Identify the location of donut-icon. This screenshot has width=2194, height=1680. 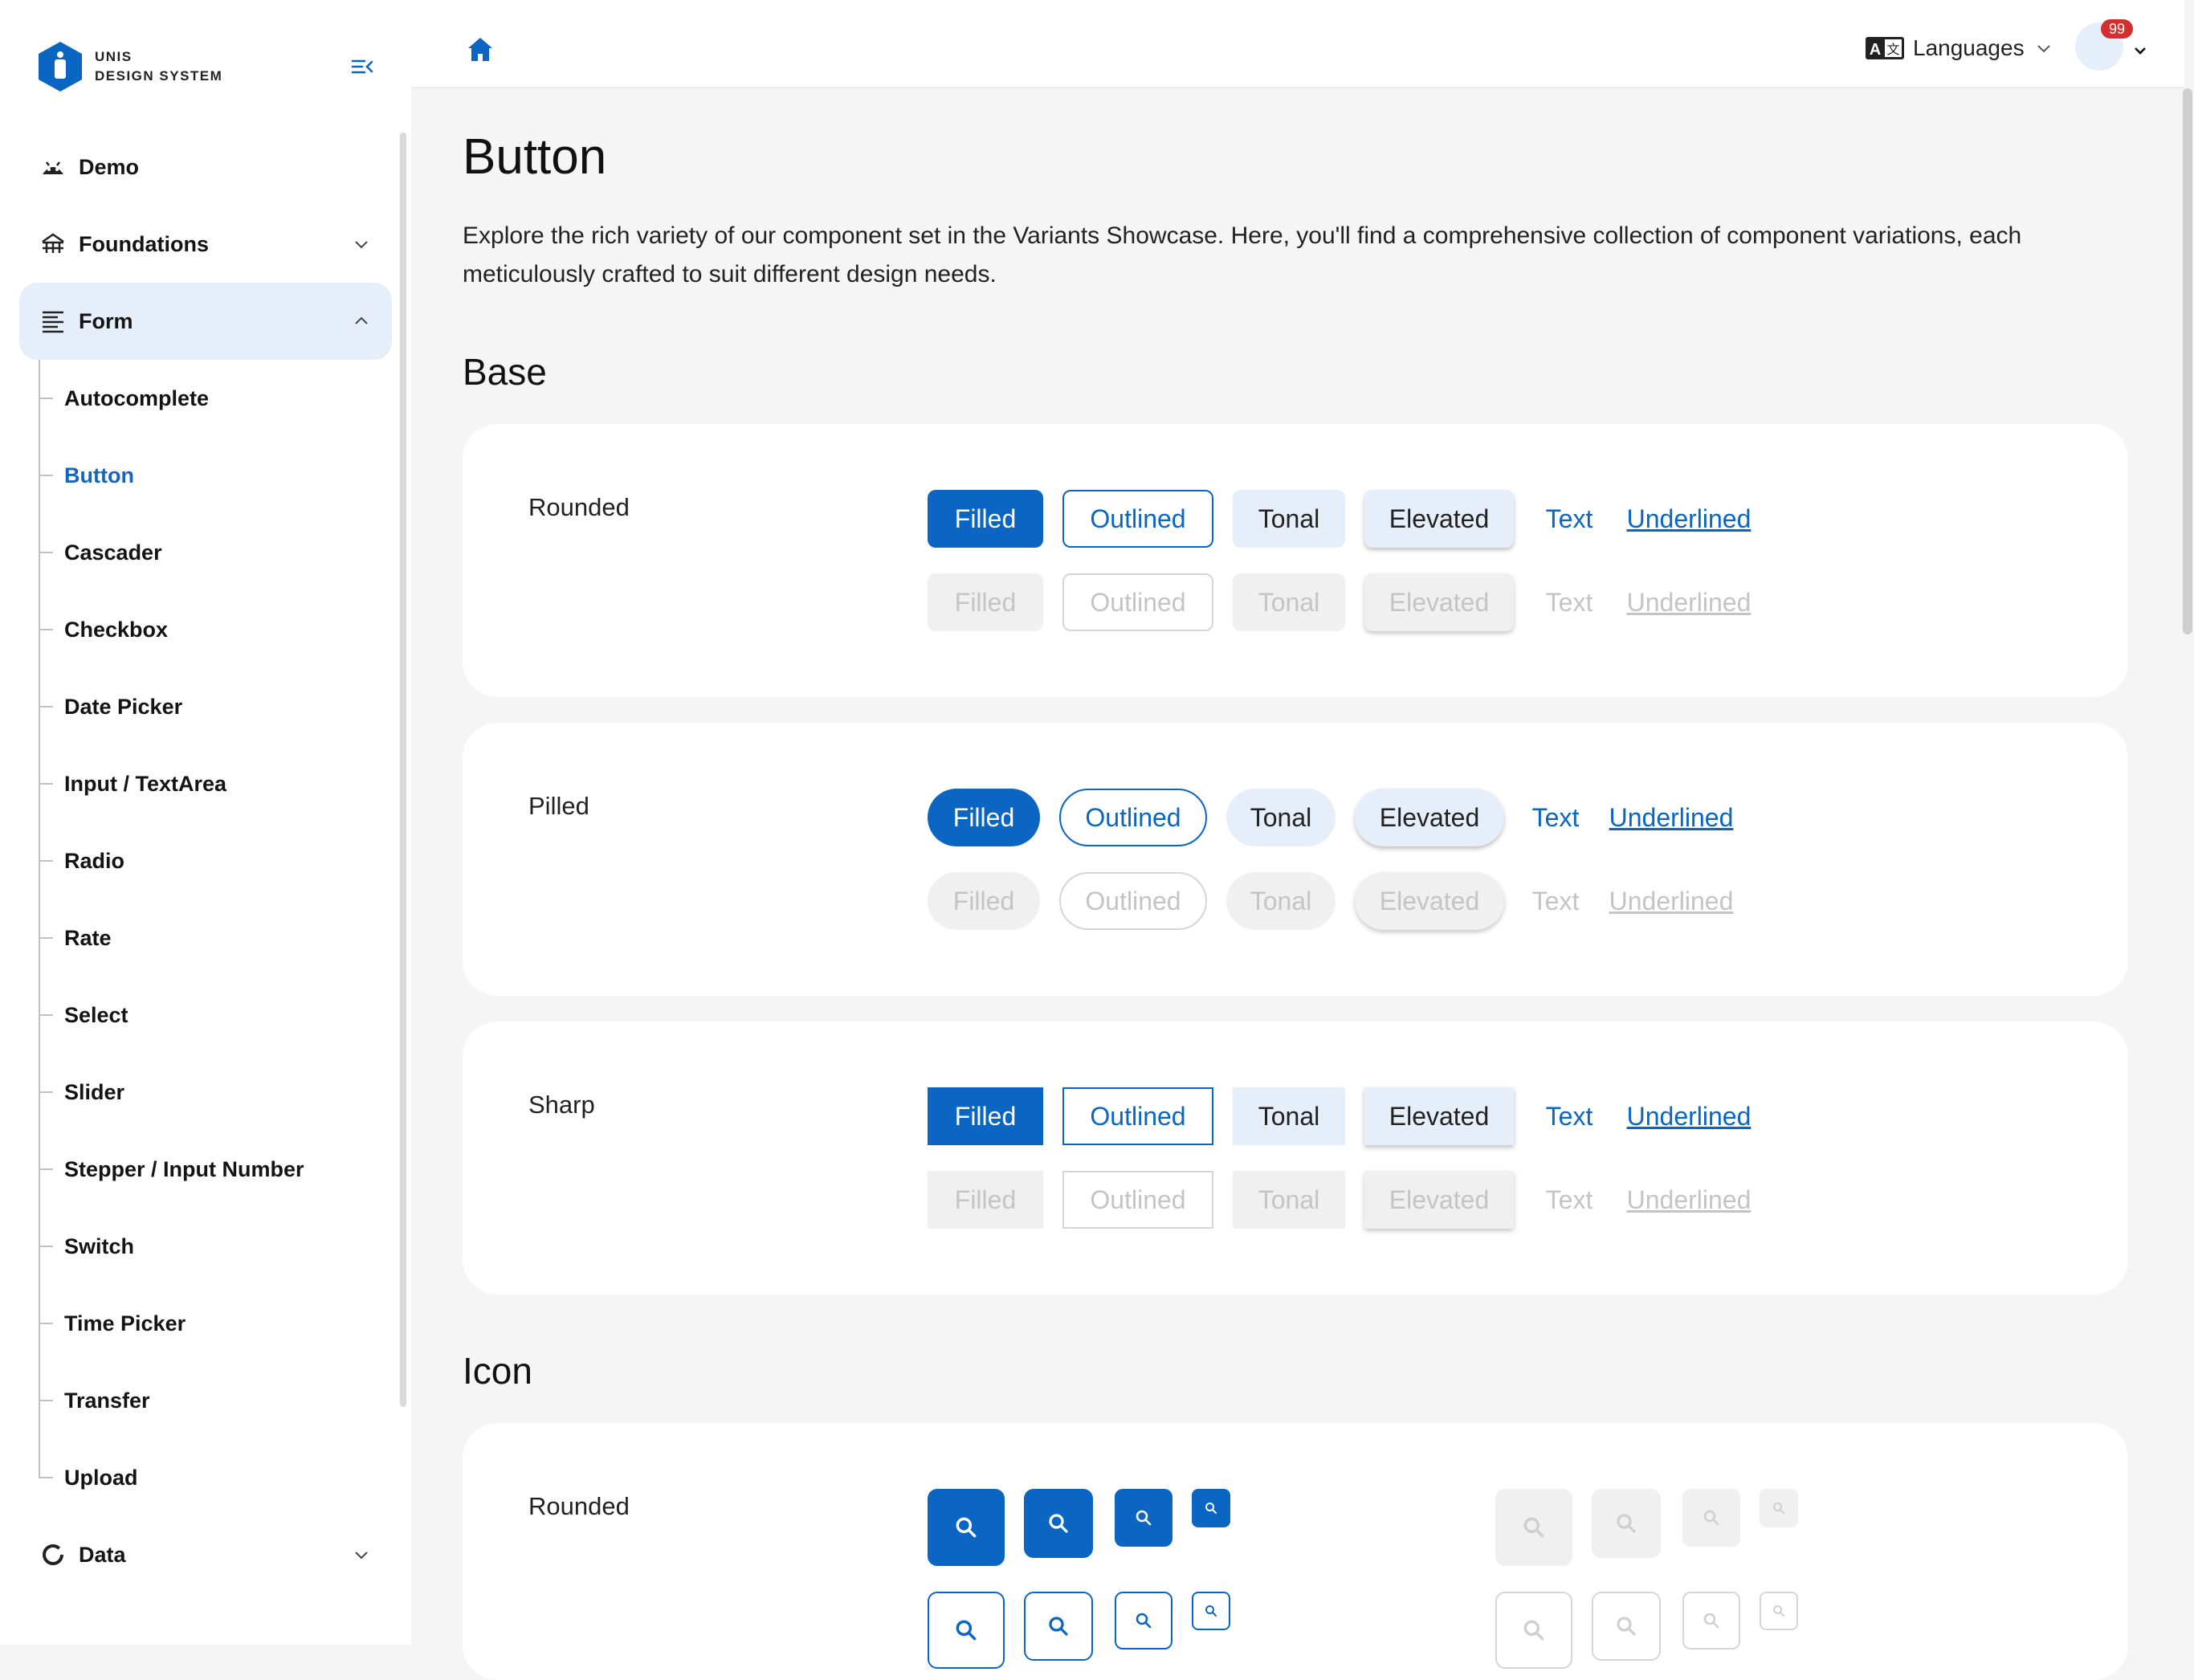
(53, 1554).